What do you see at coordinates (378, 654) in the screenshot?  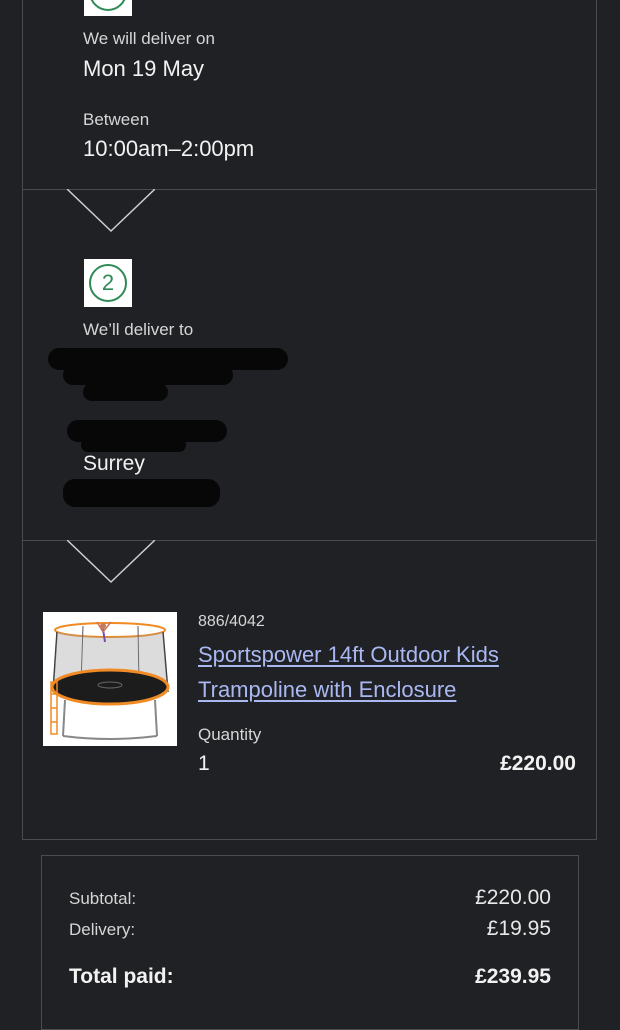 I see `product-name-line-1: Sportspower 14ft Outdoor Kids` at bounding box center [378, 654].